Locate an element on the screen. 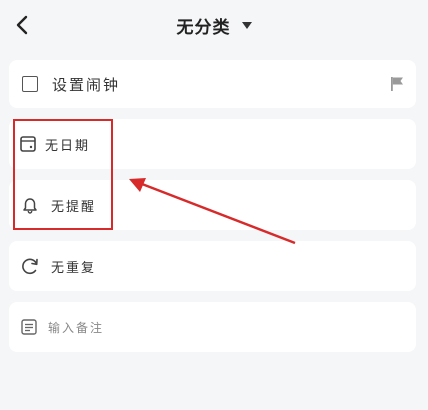 This screenshot has height=410, width=428. note-card: 输入备注 is located at coordinates (212, 327).